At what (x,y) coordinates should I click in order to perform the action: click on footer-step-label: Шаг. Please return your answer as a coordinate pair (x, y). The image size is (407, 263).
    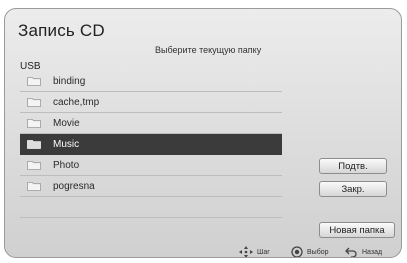
    Looking at the image, I should click on (263, 252).